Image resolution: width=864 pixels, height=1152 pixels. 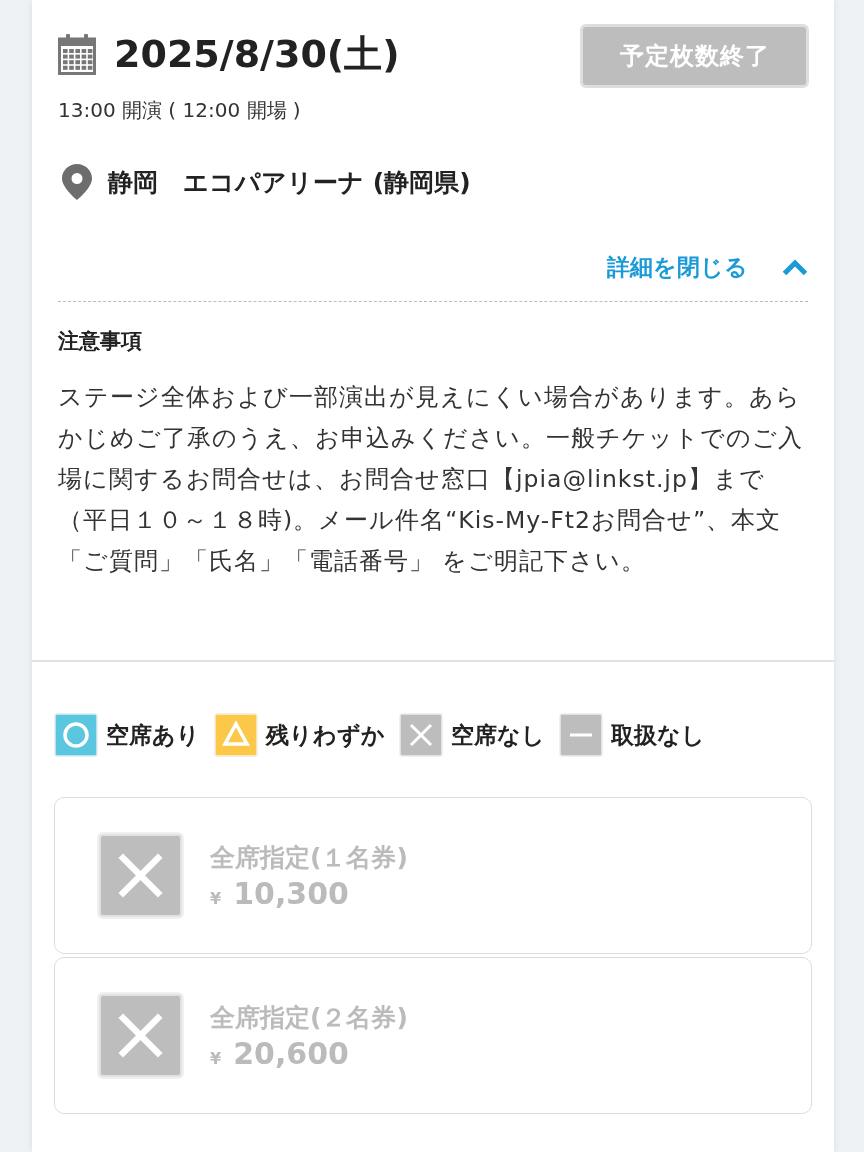 I want to click on calendar-icon, so click(x=77, y=55).